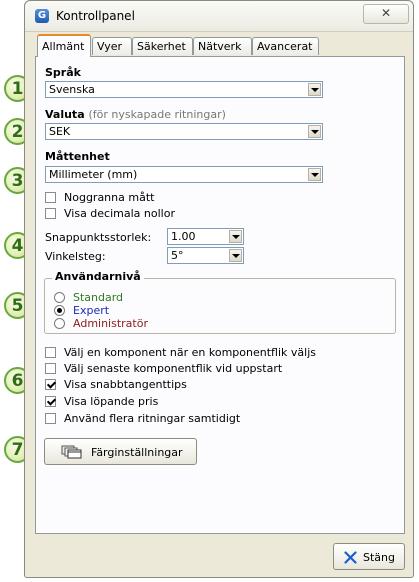 The image size is (419, 582). Describe the element at coordinates (184, 131) in the screenshot. I see `currency-select: SEK` at that location.